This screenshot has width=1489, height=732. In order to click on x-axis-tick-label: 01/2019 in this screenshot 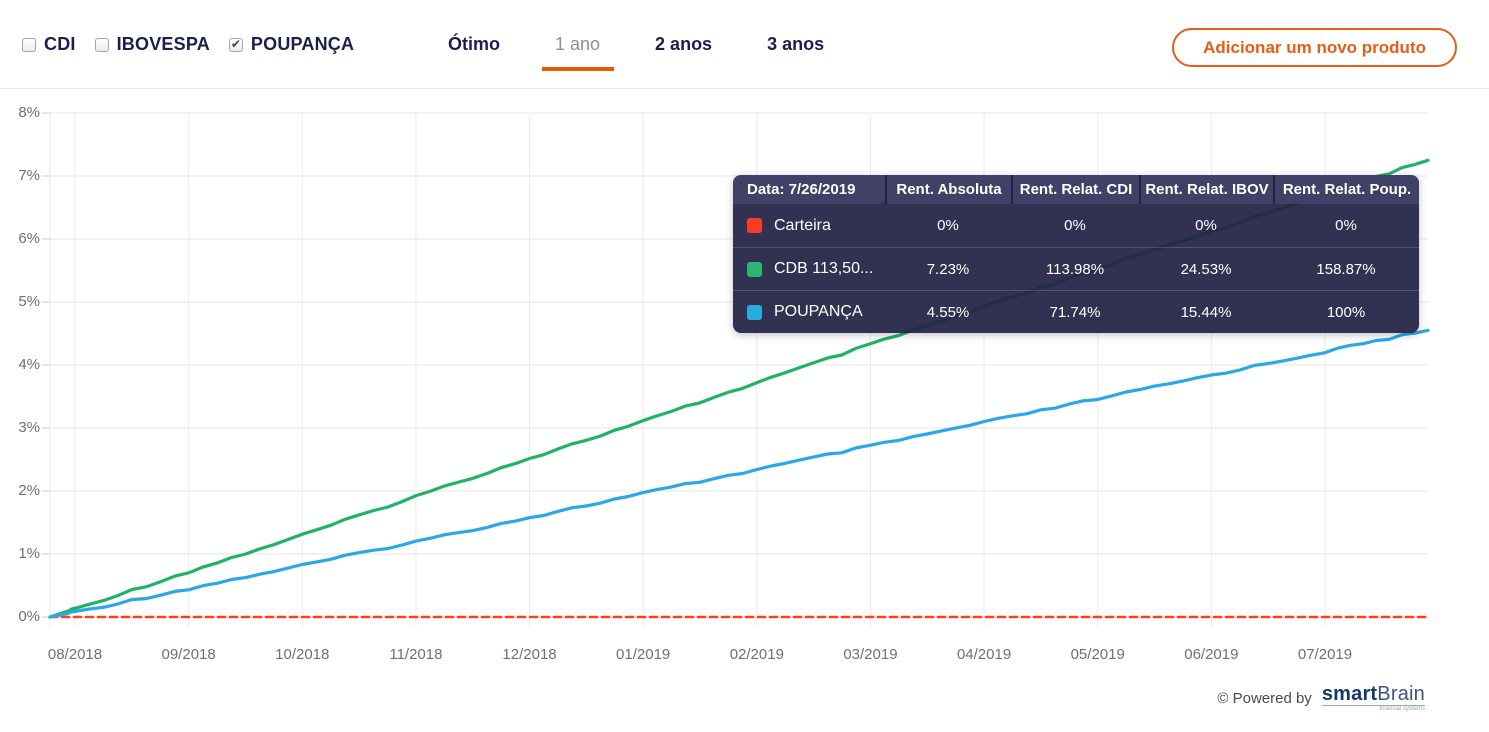, I will do `click(643, 654)`.